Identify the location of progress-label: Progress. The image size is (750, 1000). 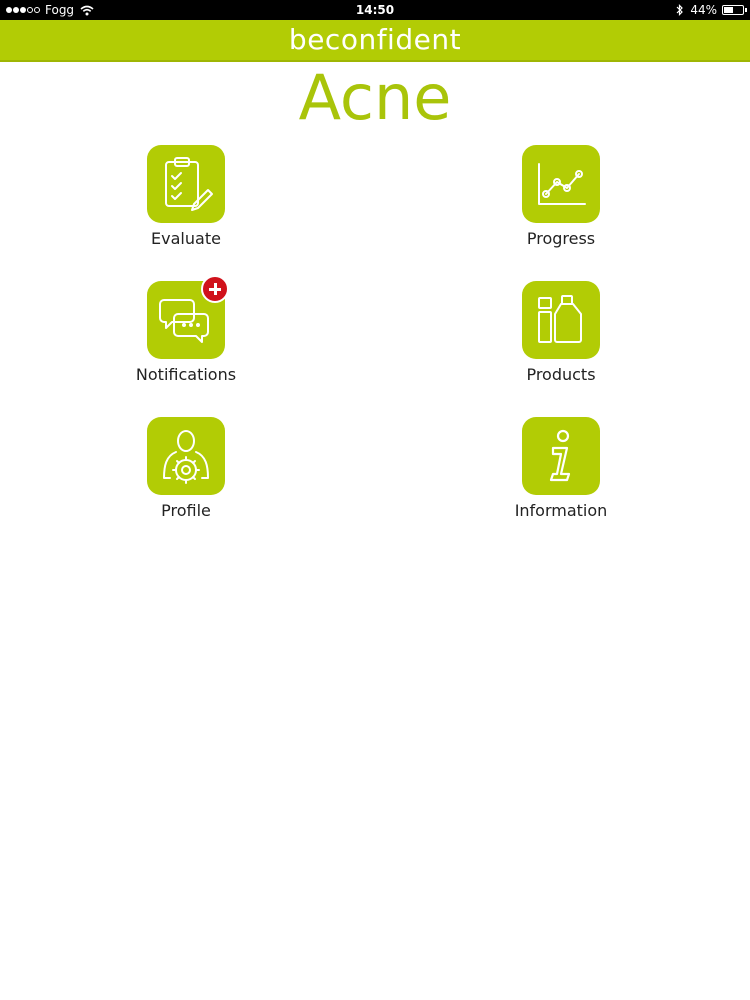
(561, 238).